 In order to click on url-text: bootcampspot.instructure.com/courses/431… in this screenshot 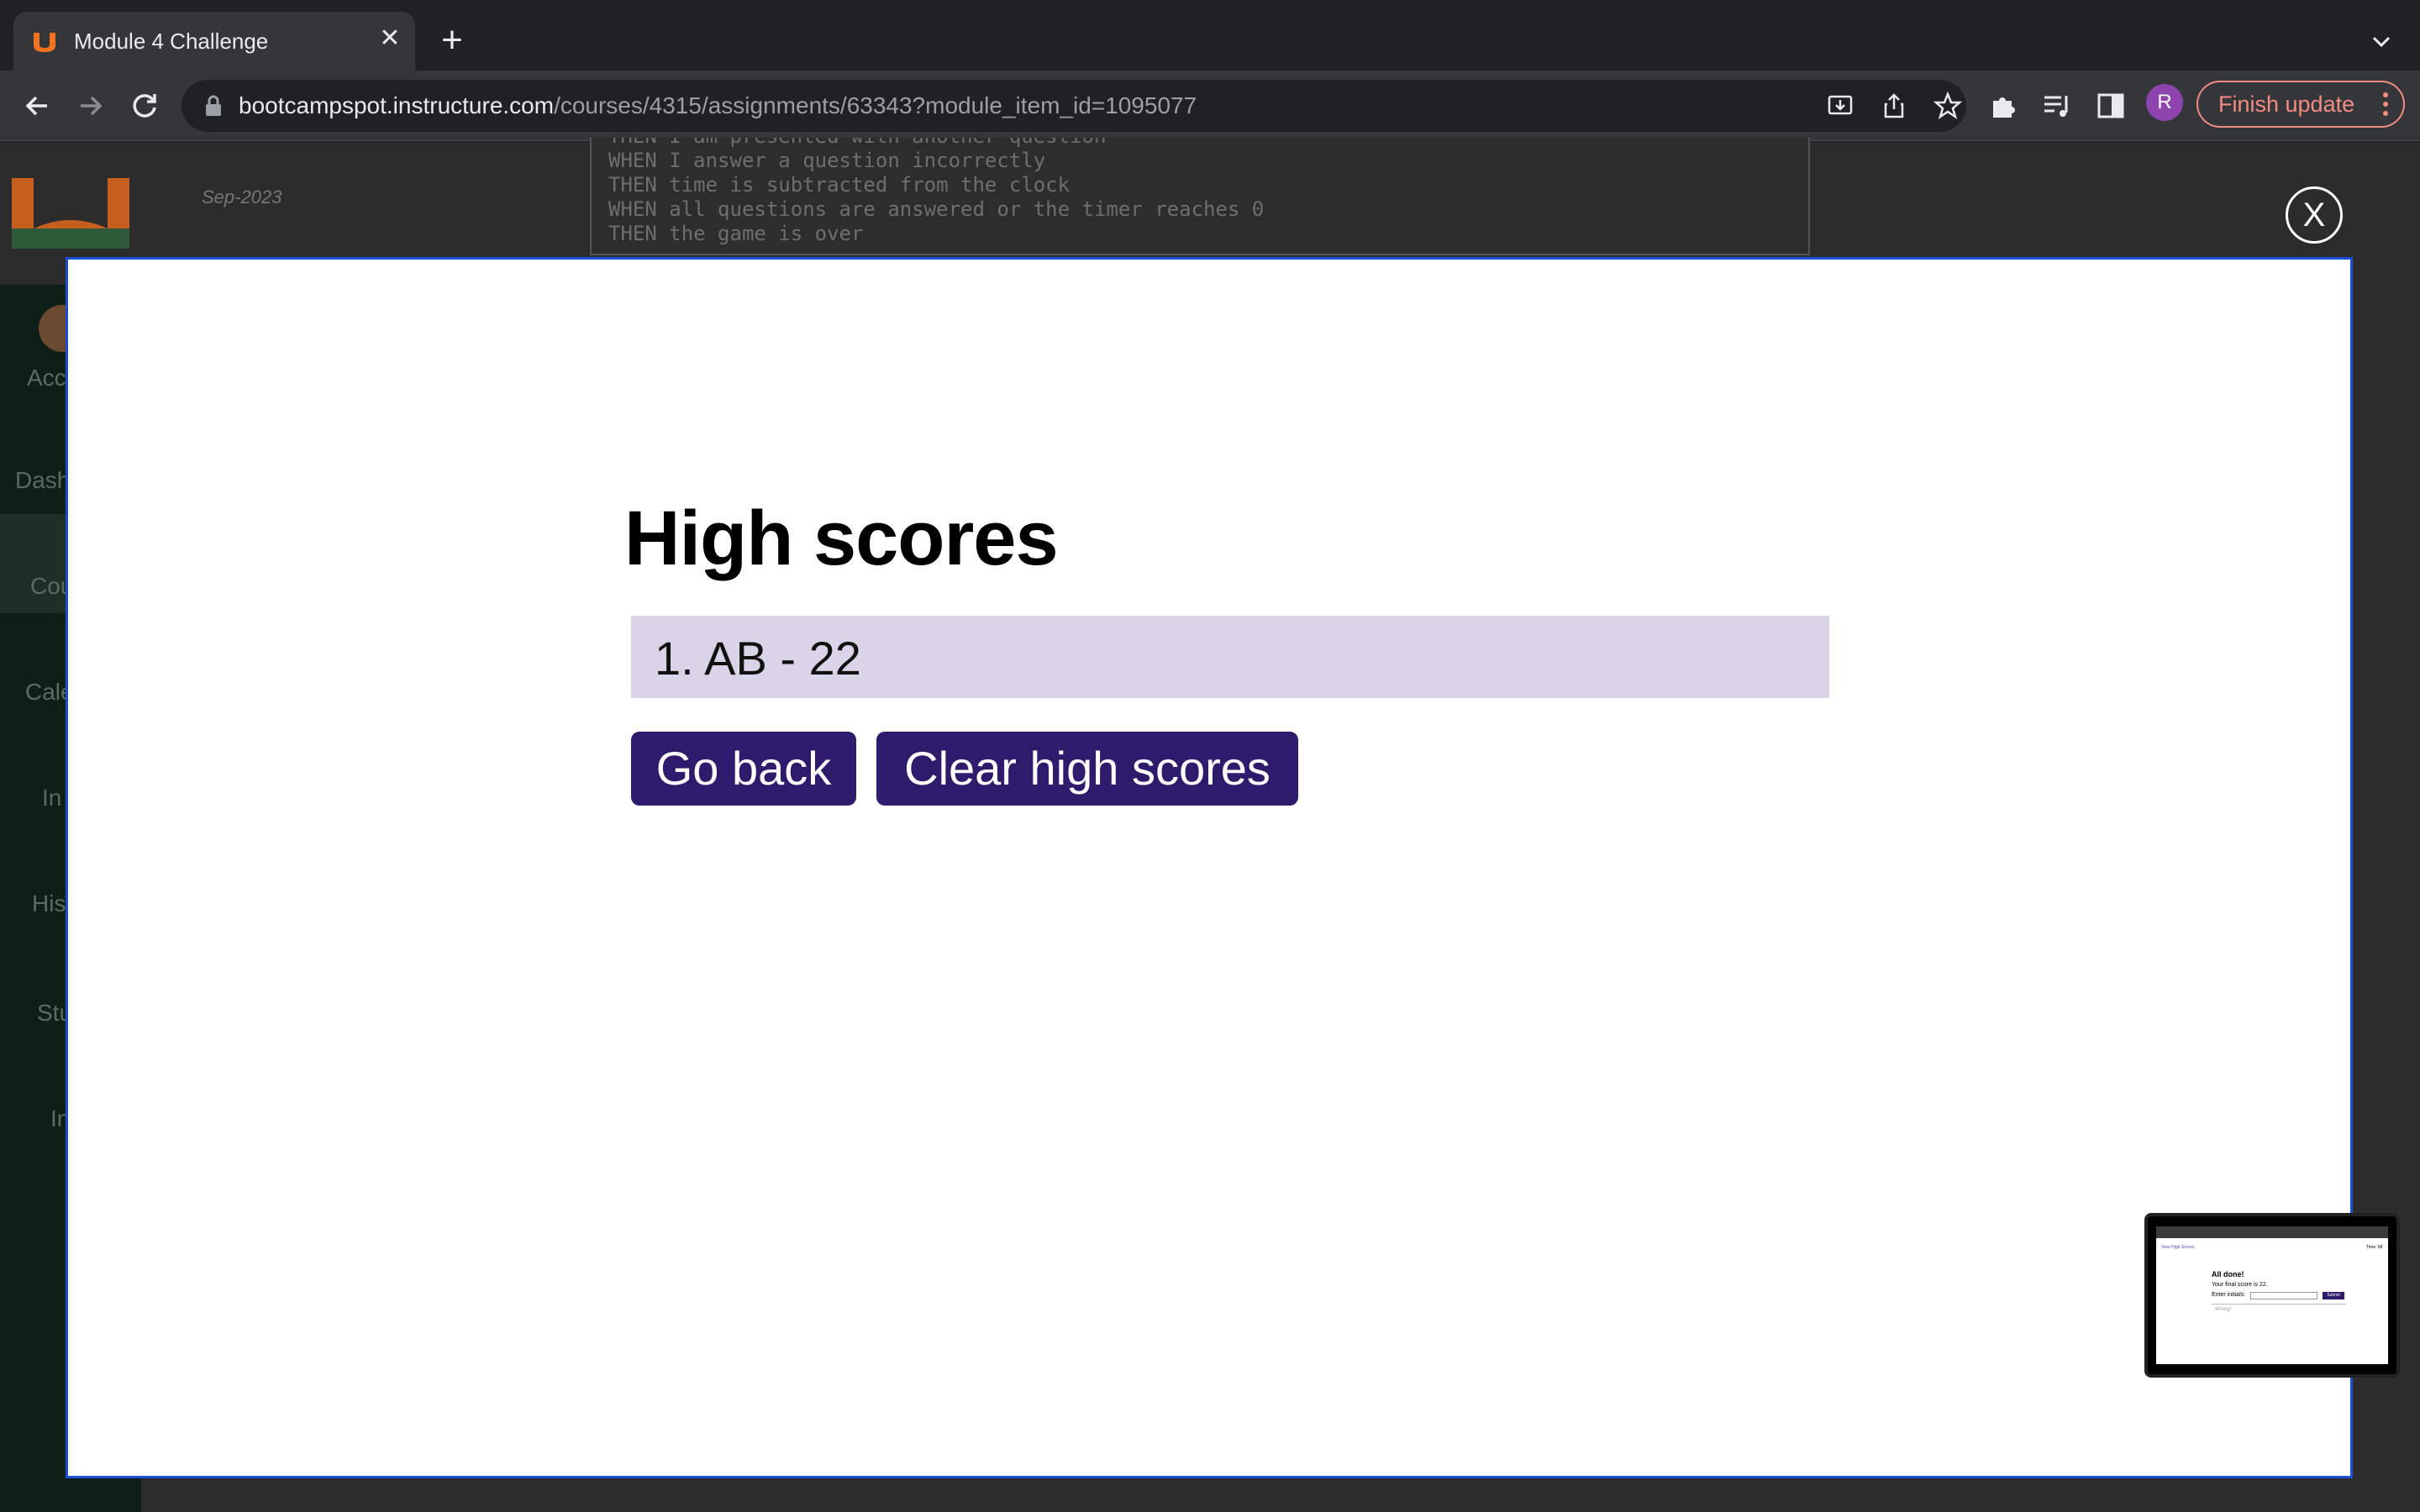, I will do `click(718, 105)`.